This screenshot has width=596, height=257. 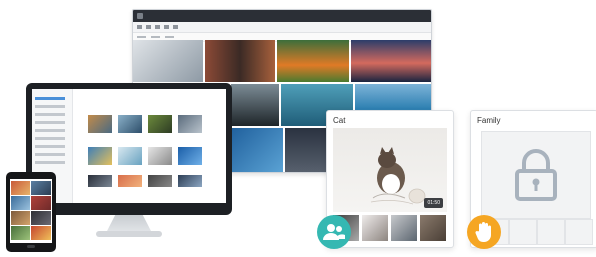 I want to click on people-group-icon, so click(x=334, y=232).